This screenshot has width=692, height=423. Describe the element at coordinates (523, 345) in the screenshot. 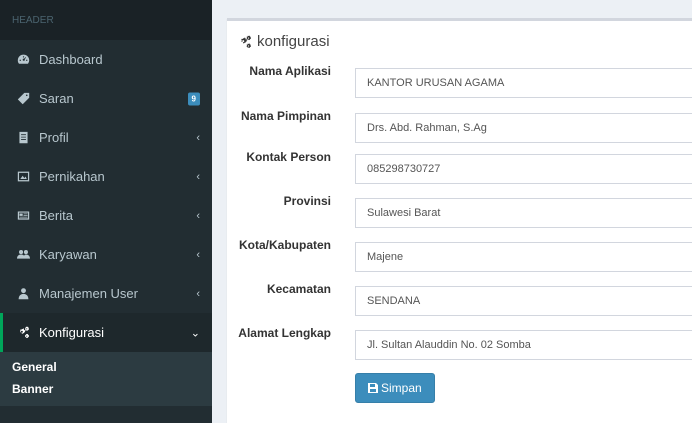

I see `alamat-lengkap-input: Jl. Sultan Alauddin No. 02 Somba` at that location.